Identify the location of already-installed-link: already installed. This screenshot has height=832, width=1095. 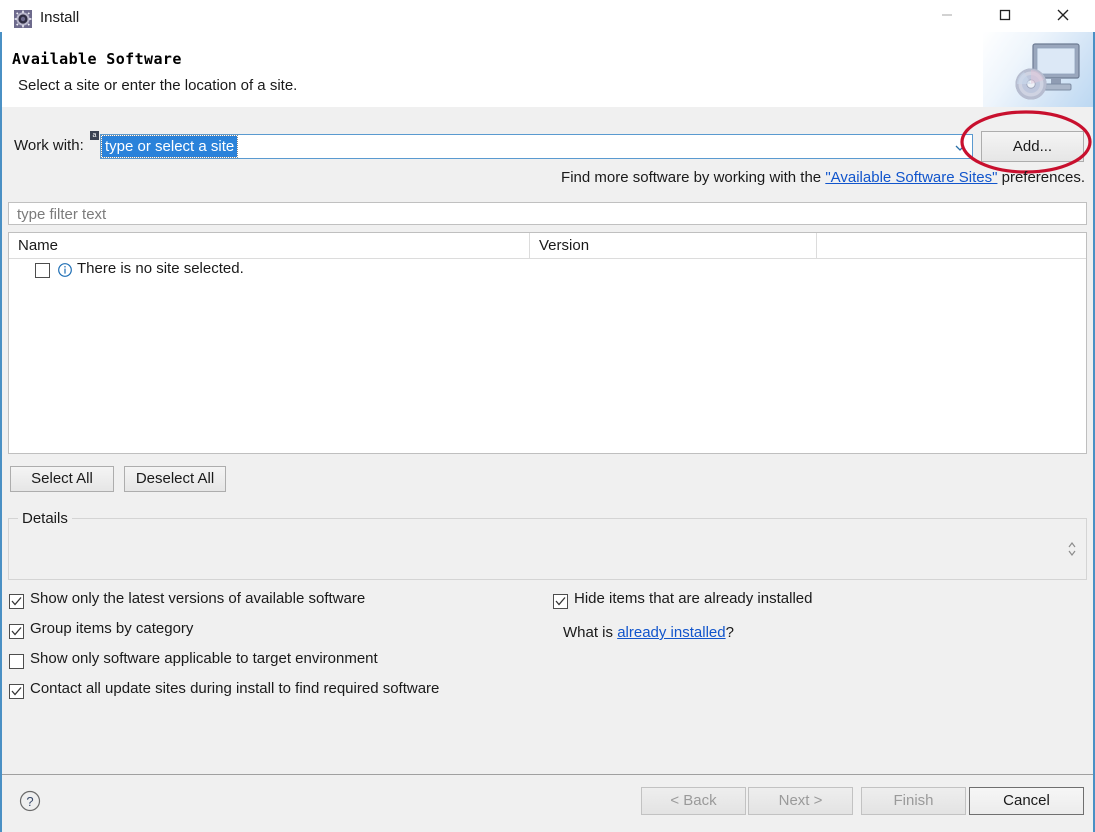
(671, 632).